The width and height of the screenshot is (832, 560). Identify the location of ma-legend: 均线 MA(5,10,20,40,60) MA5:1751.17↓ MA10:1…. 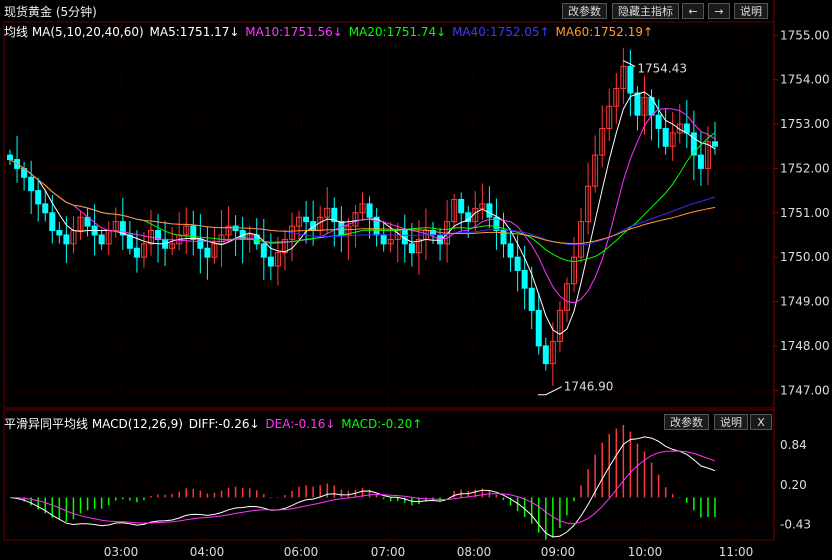
(329, 31).